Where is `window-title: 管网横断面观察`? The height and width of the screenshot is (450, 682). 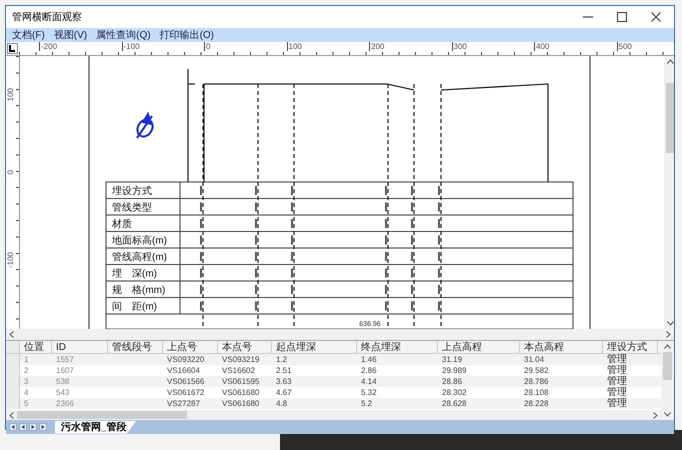 window-title: 管网横断面观察 is located at coordinates (47, 17).